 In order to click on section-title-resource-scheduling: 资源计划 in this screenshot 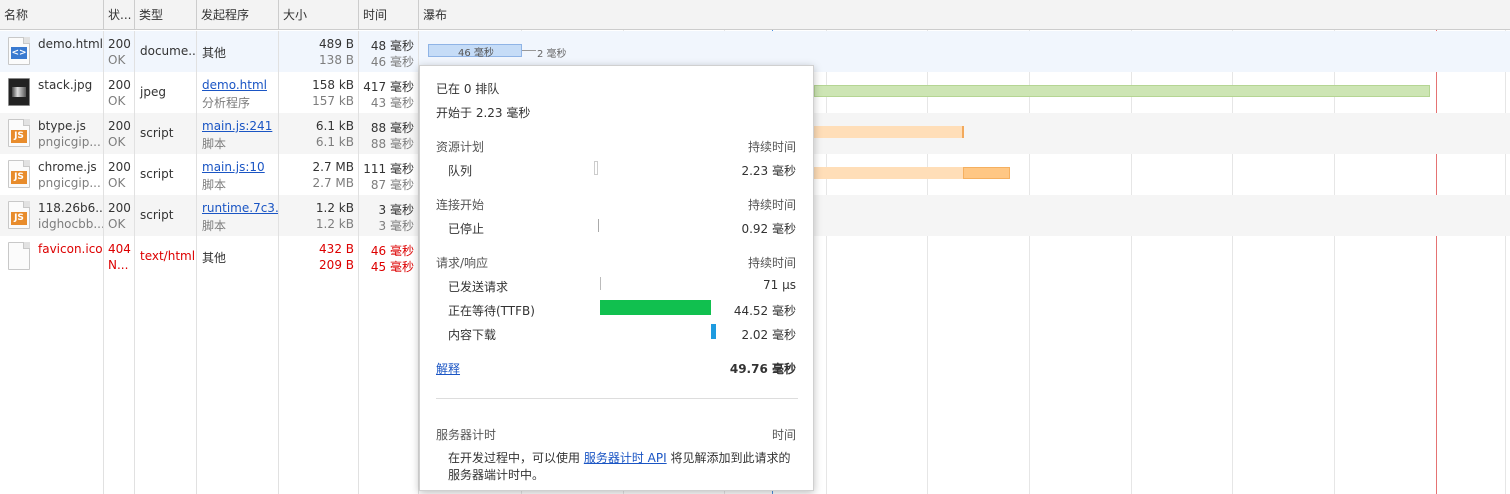, I will do `click(460, 147)`.